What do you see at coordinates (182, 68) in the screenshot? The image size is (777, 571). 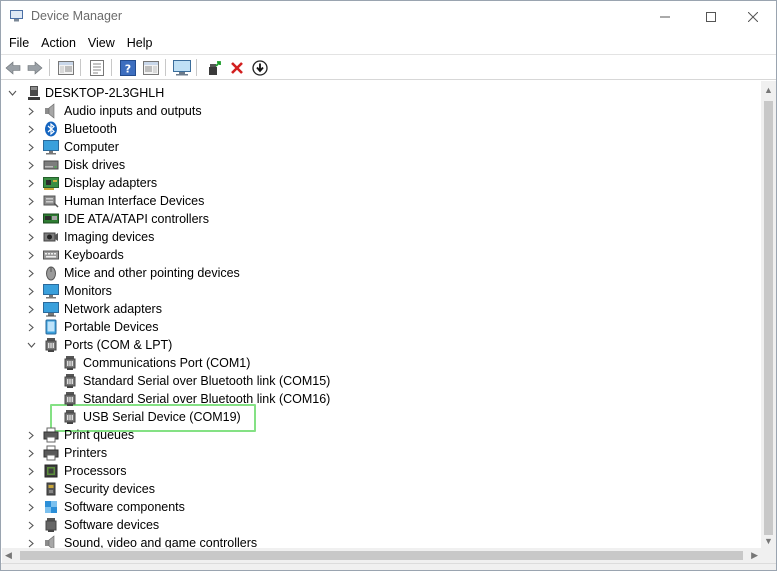 I see `computer-monitor-icon` at bounding box center [182, 68].